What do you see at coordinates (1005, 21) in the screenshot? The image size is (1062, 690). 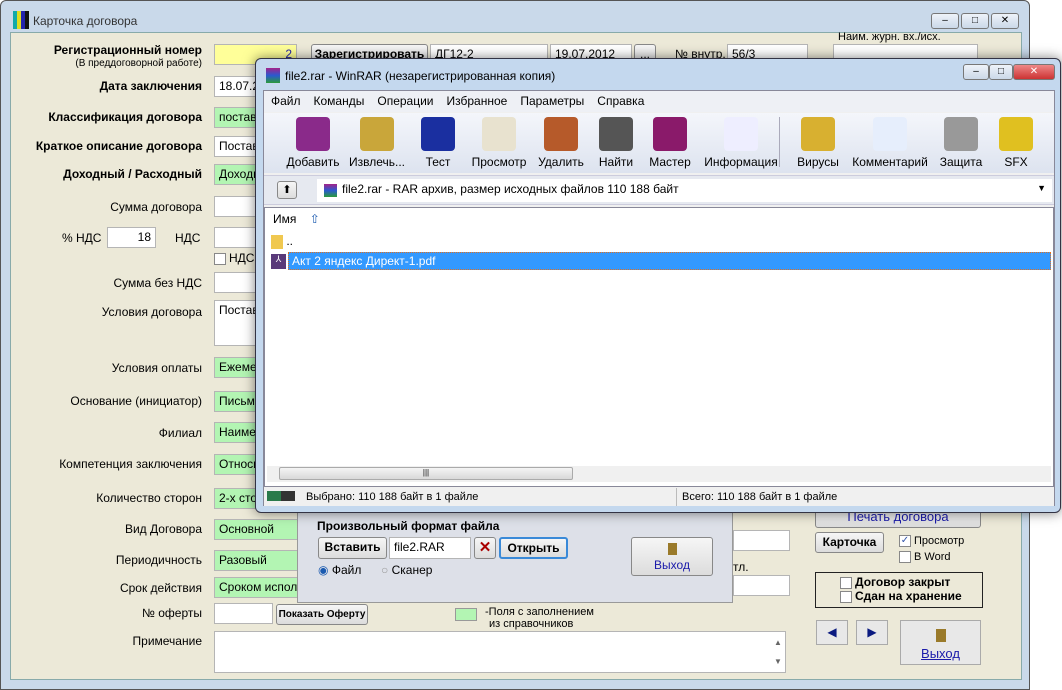 I see `close-button: ✕` at bounding box center [1005, 21].